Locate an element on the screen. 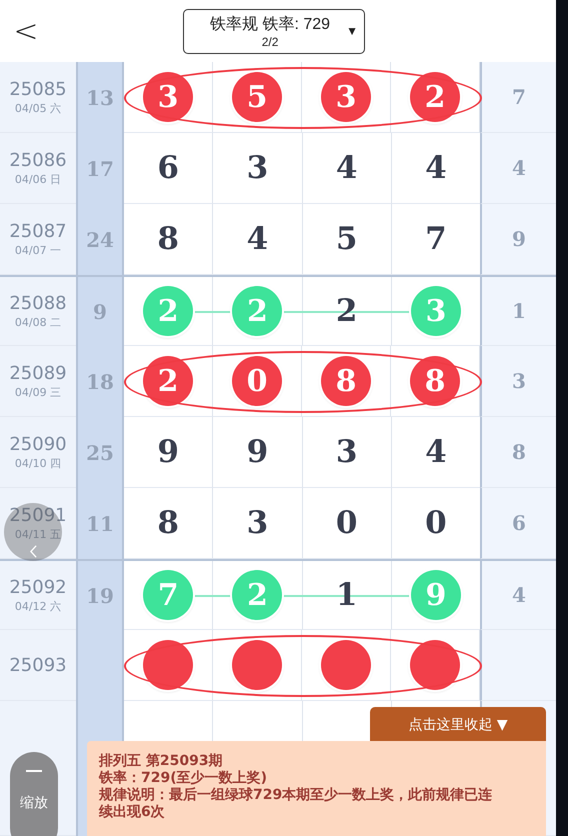  digit: 6 is located at coordinates (168, 168).